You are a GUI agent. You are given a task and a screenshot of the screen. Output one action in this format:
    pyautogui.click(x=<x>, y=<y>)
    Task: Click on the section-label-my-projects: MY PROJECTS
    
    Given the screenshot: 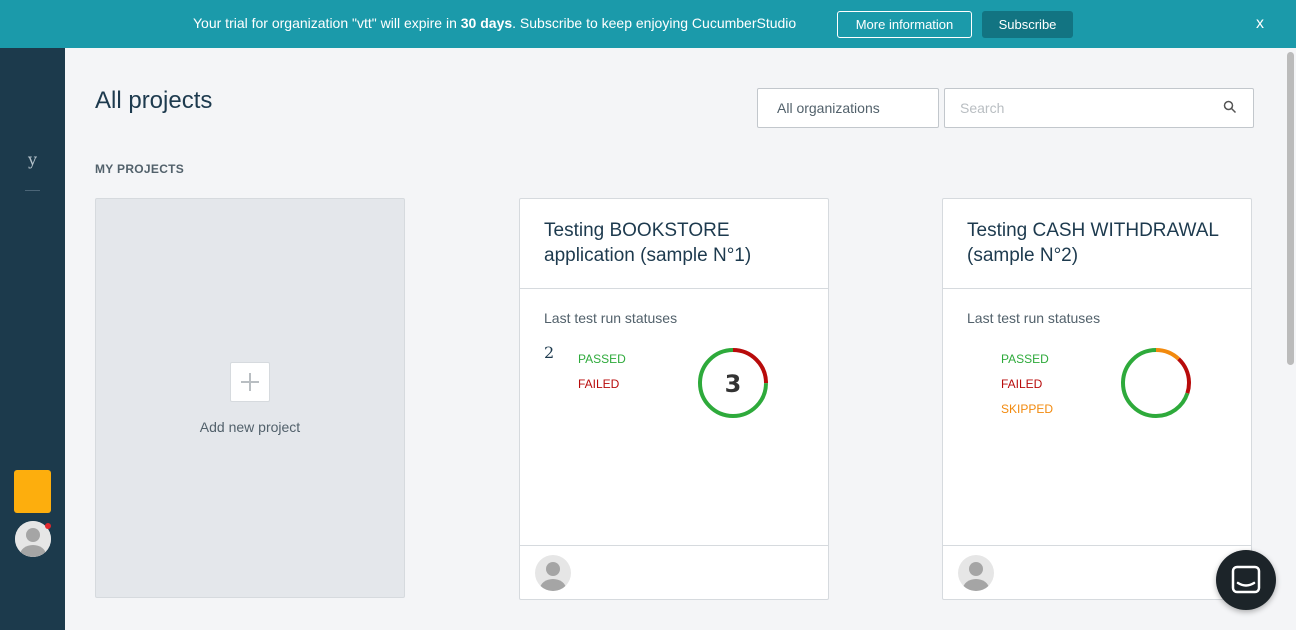 What is the action you would take?
    pyautogui.click(x=140, y=169)
    